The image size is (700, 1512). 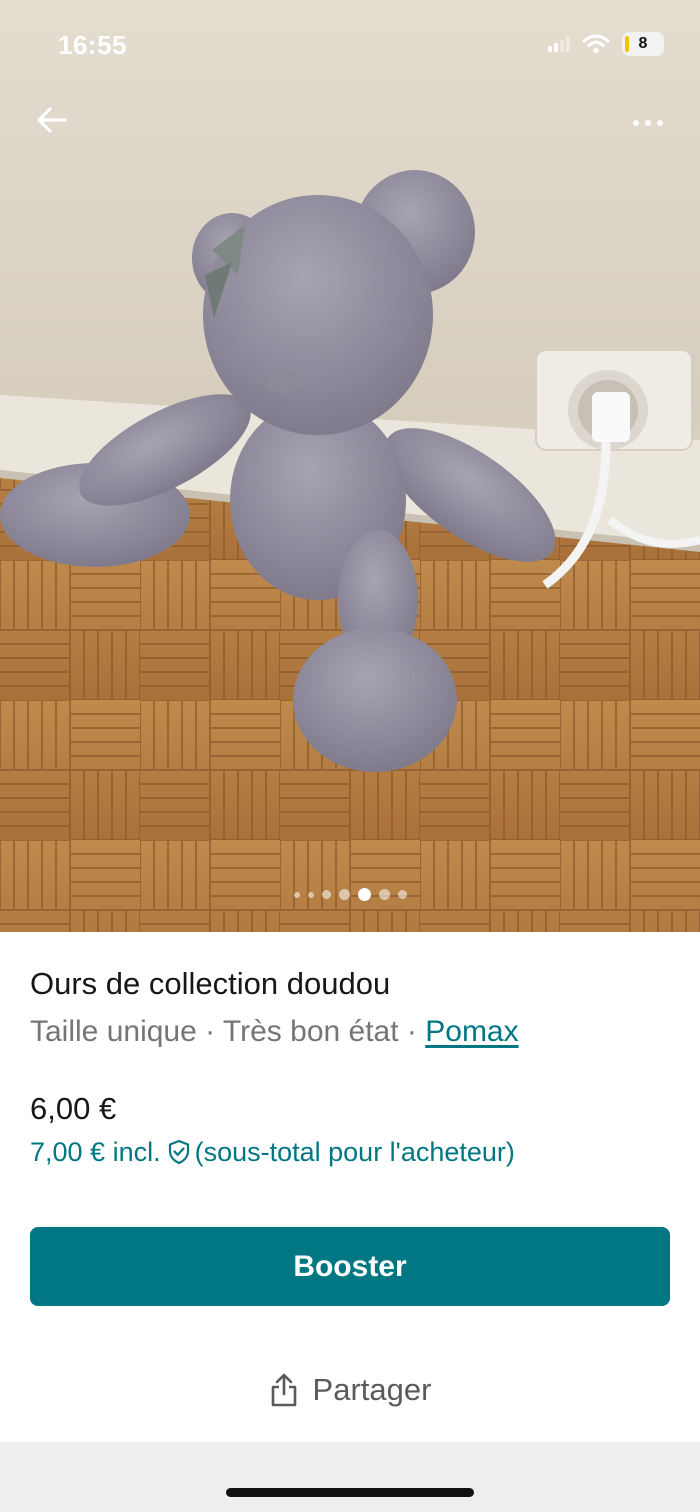 What do you see at coordinates (210, 983) in the screenshot?
I see `item-title: Ours de collection doudou` at bounding box center [210, 983].